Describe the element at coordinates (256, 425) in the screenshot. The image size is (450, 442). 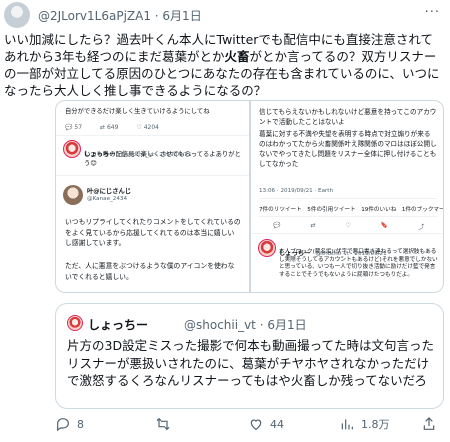
I see `heart-icon` at that location.